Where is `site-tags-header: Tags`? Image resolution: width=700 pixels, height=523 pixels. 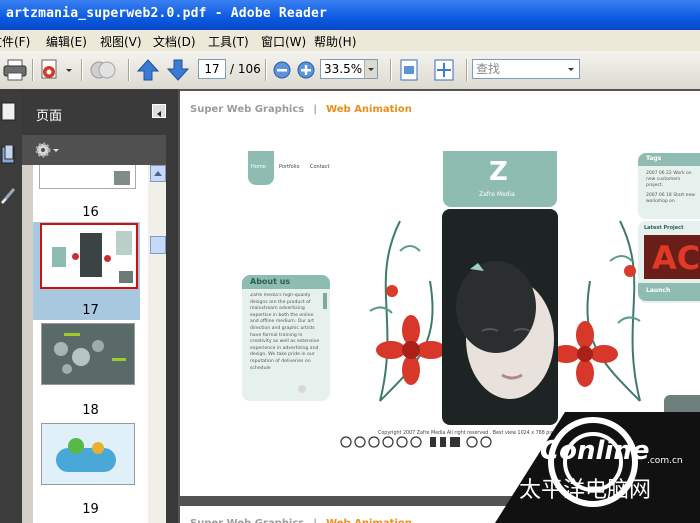 site-tags-header: Tags is located at coordinates (669, 159).